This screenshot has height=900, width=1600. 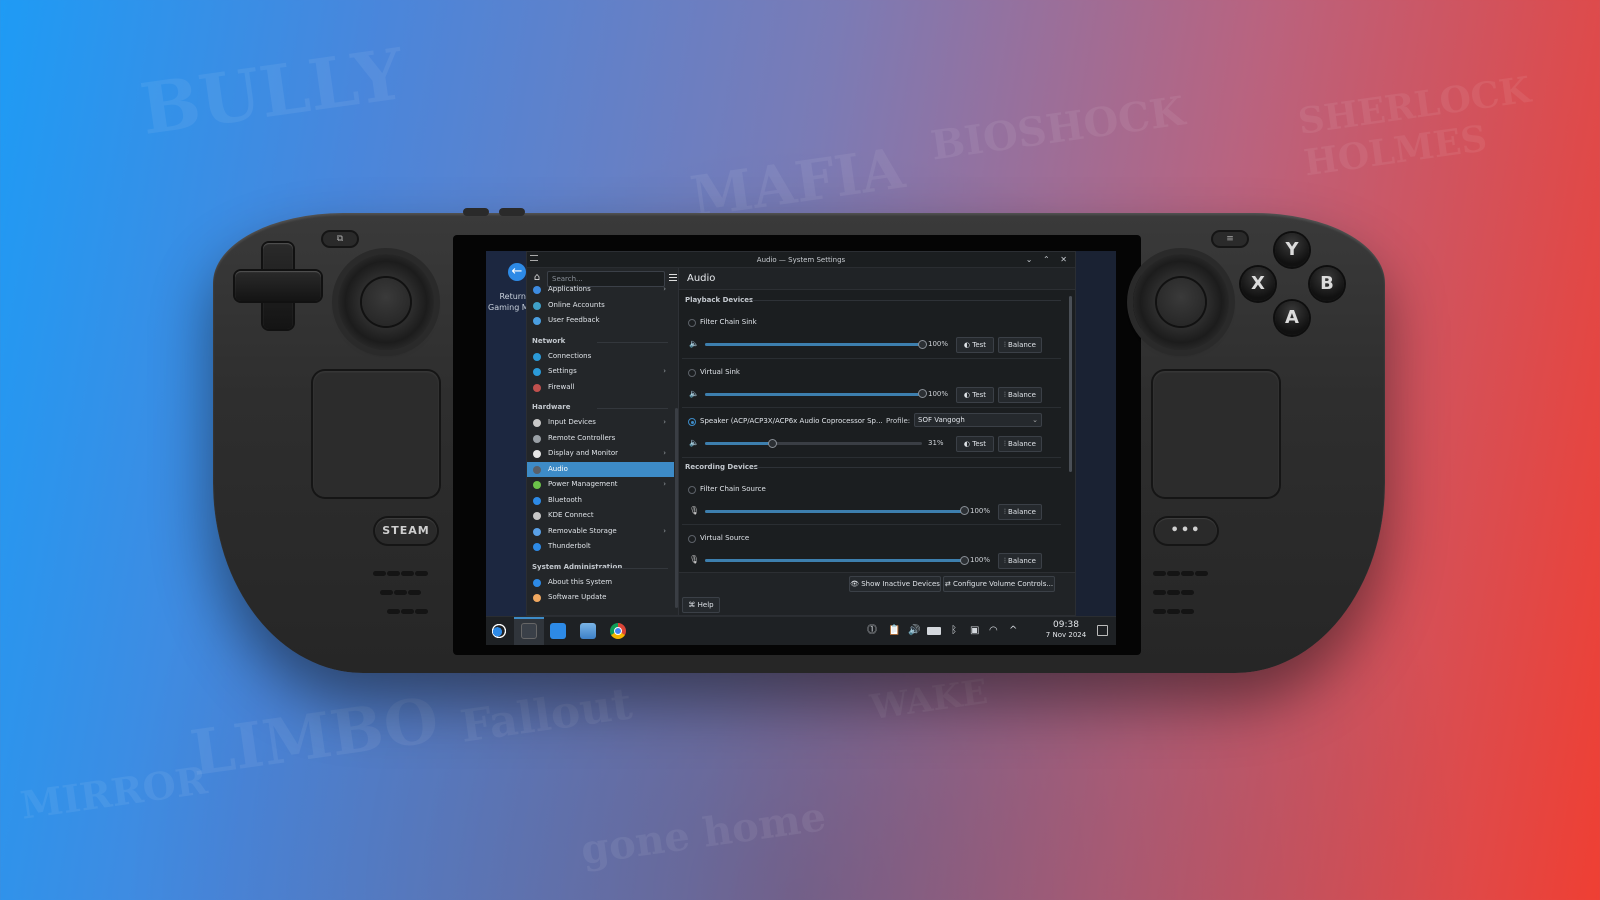 I want to click on sidebar-item-user-feedback: User Feedback, so click(x=600, y=321).